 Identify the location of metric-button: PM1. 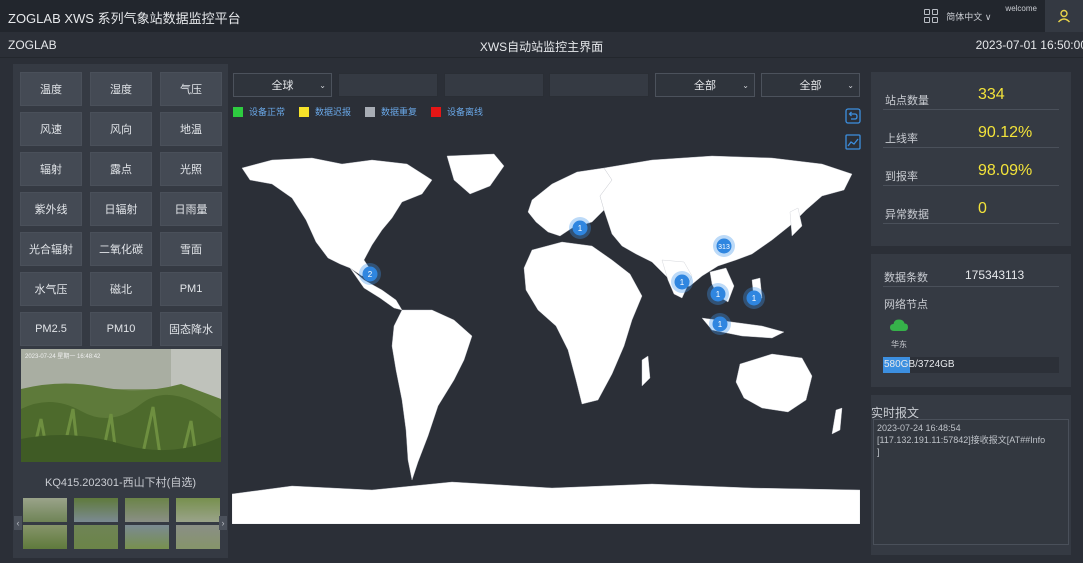
(191, 289).